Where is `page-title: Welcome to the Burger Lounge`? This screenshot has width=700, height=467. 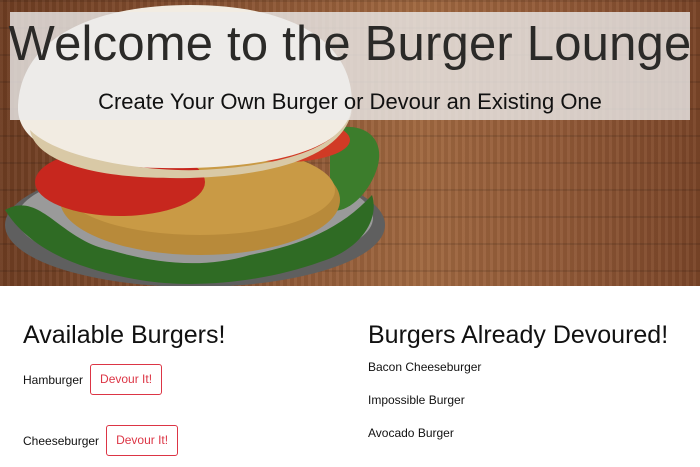 page-title: Welcome to the Burger Lounge is located at coordinates (350, 44).